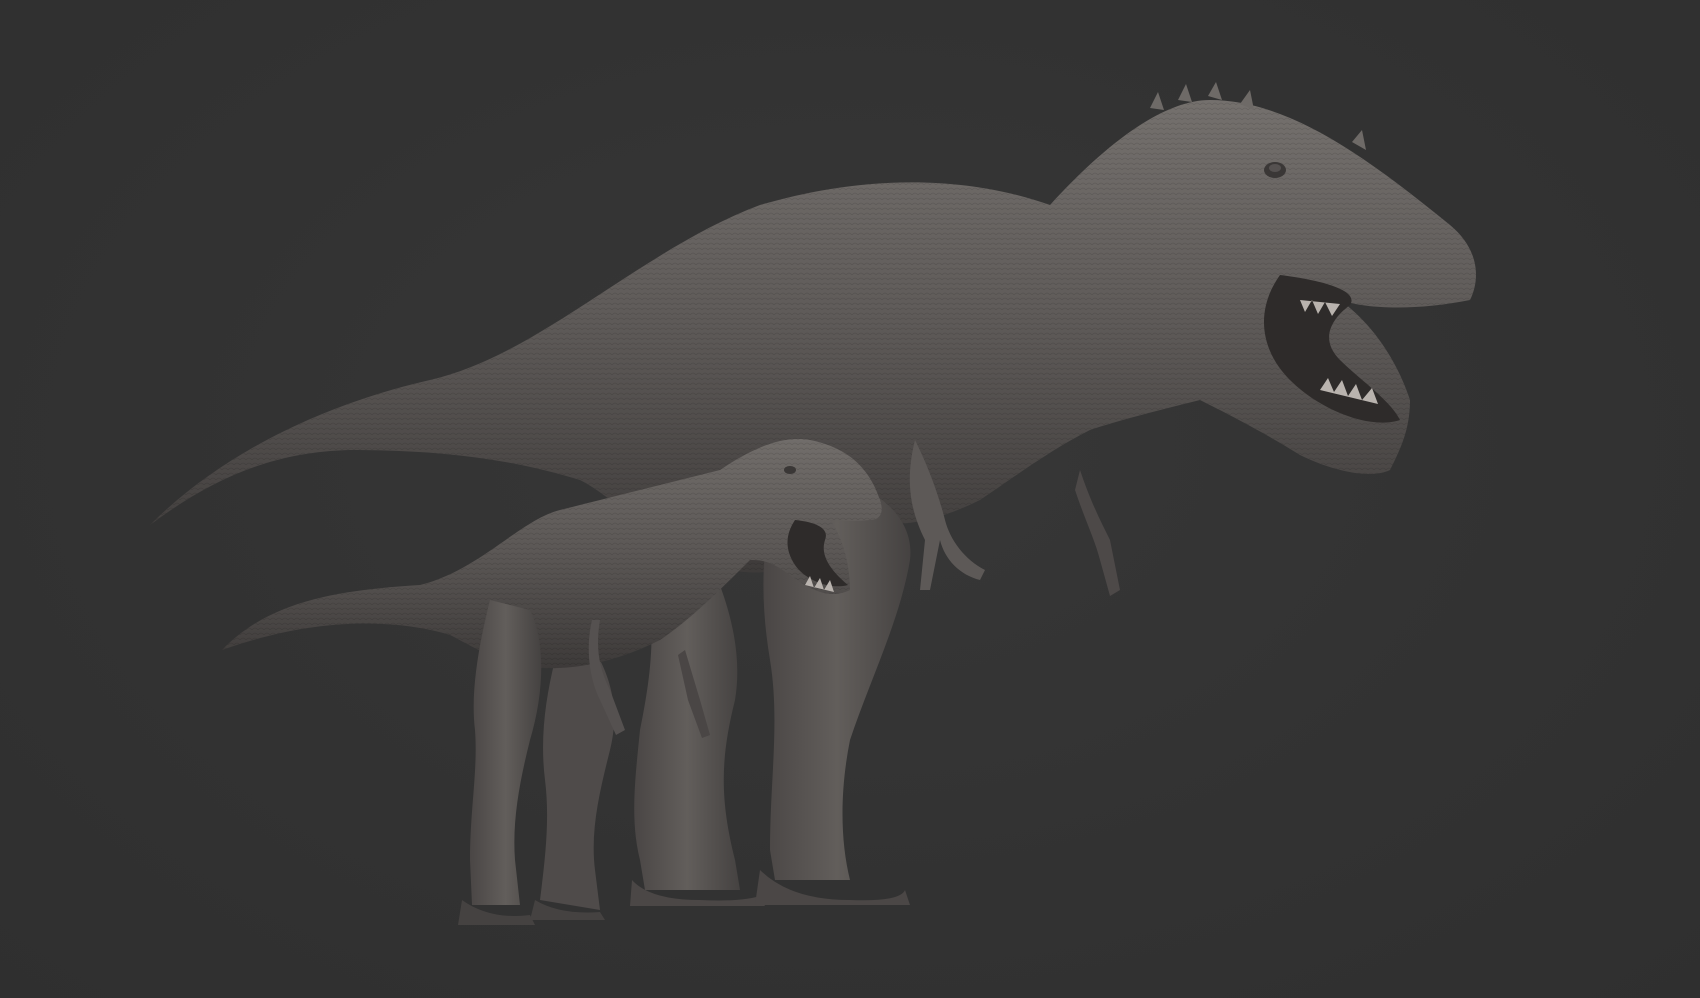 Image resolution: width=1700 pixels, height=998 pixels. Describe the element at coordinates (506, 752) in the screenshot. I see `juvenile-near-leg` at that location.